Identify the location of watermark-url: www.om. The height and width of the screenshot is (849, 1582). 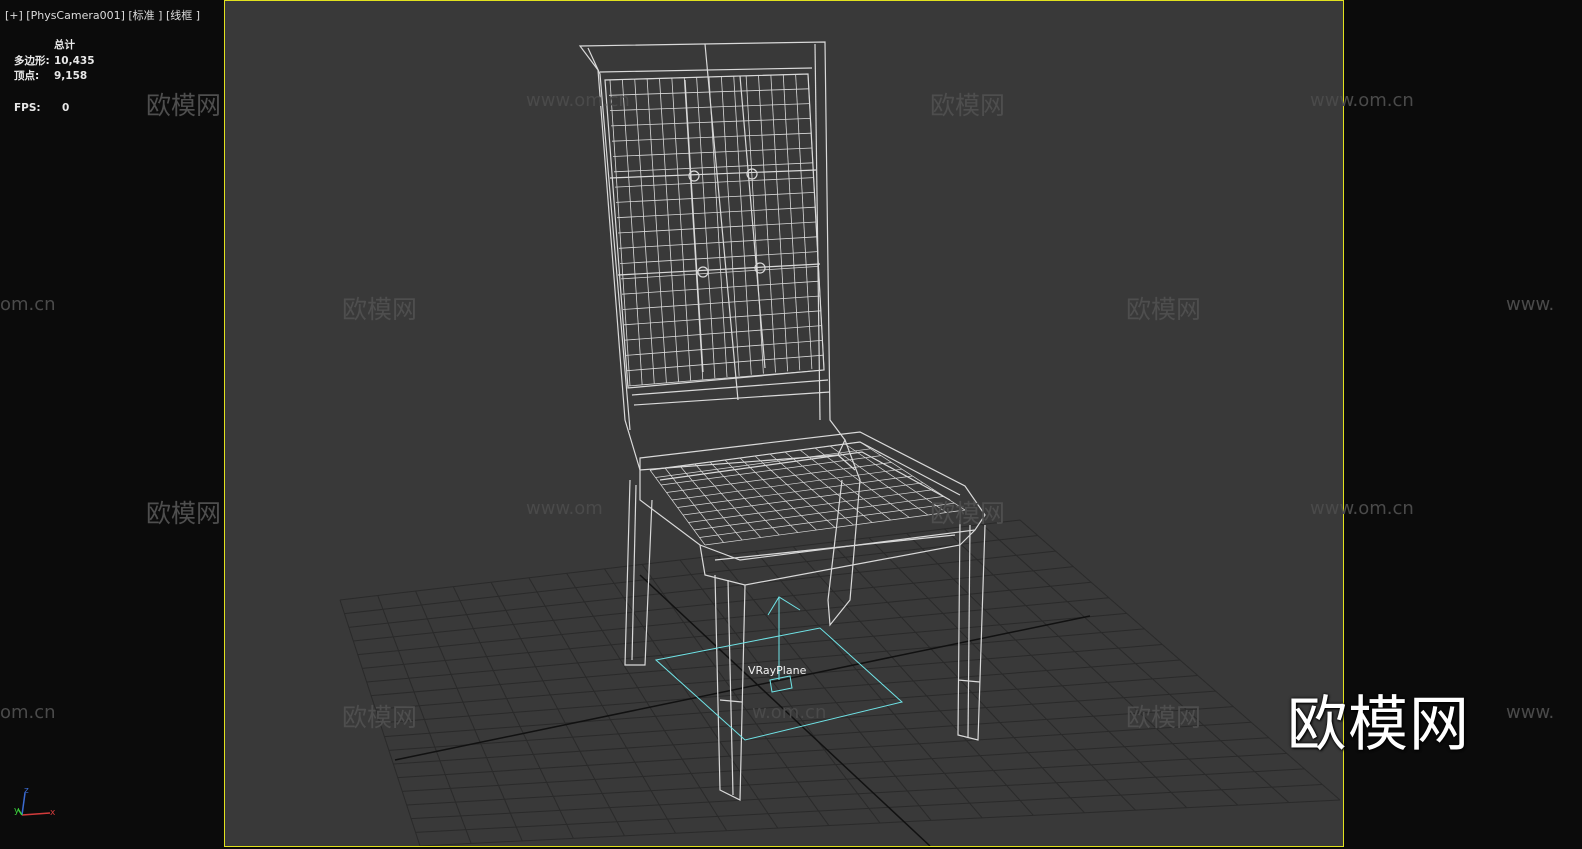
(564, 508).